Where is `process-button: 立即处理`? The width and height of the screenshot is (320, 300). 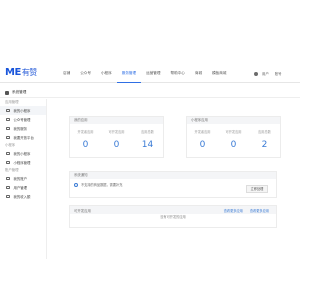 process-button: 立即处理 is located at coordinates (257, 189).